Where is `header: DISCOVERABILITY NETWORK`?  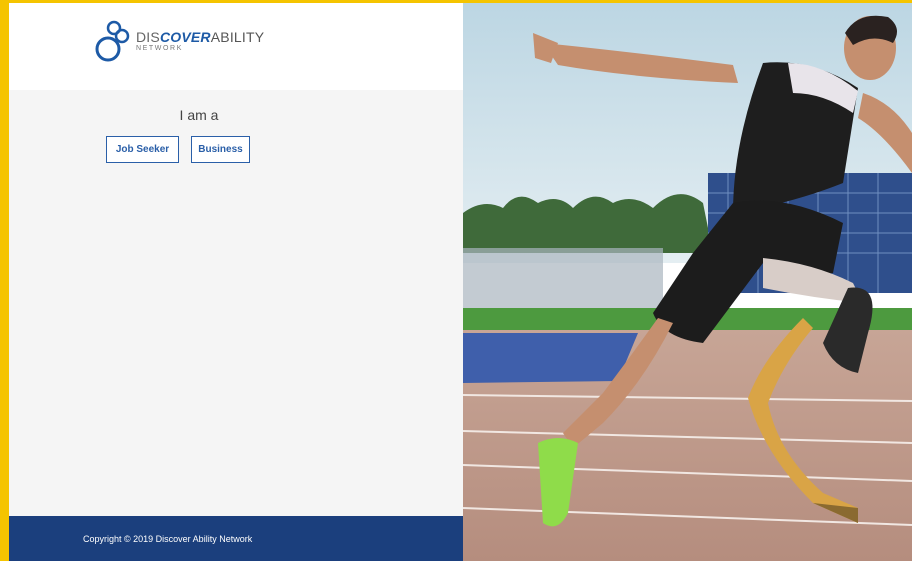
header: DISCOVERABILITY NETWORK is located at coordinates (236, 46).